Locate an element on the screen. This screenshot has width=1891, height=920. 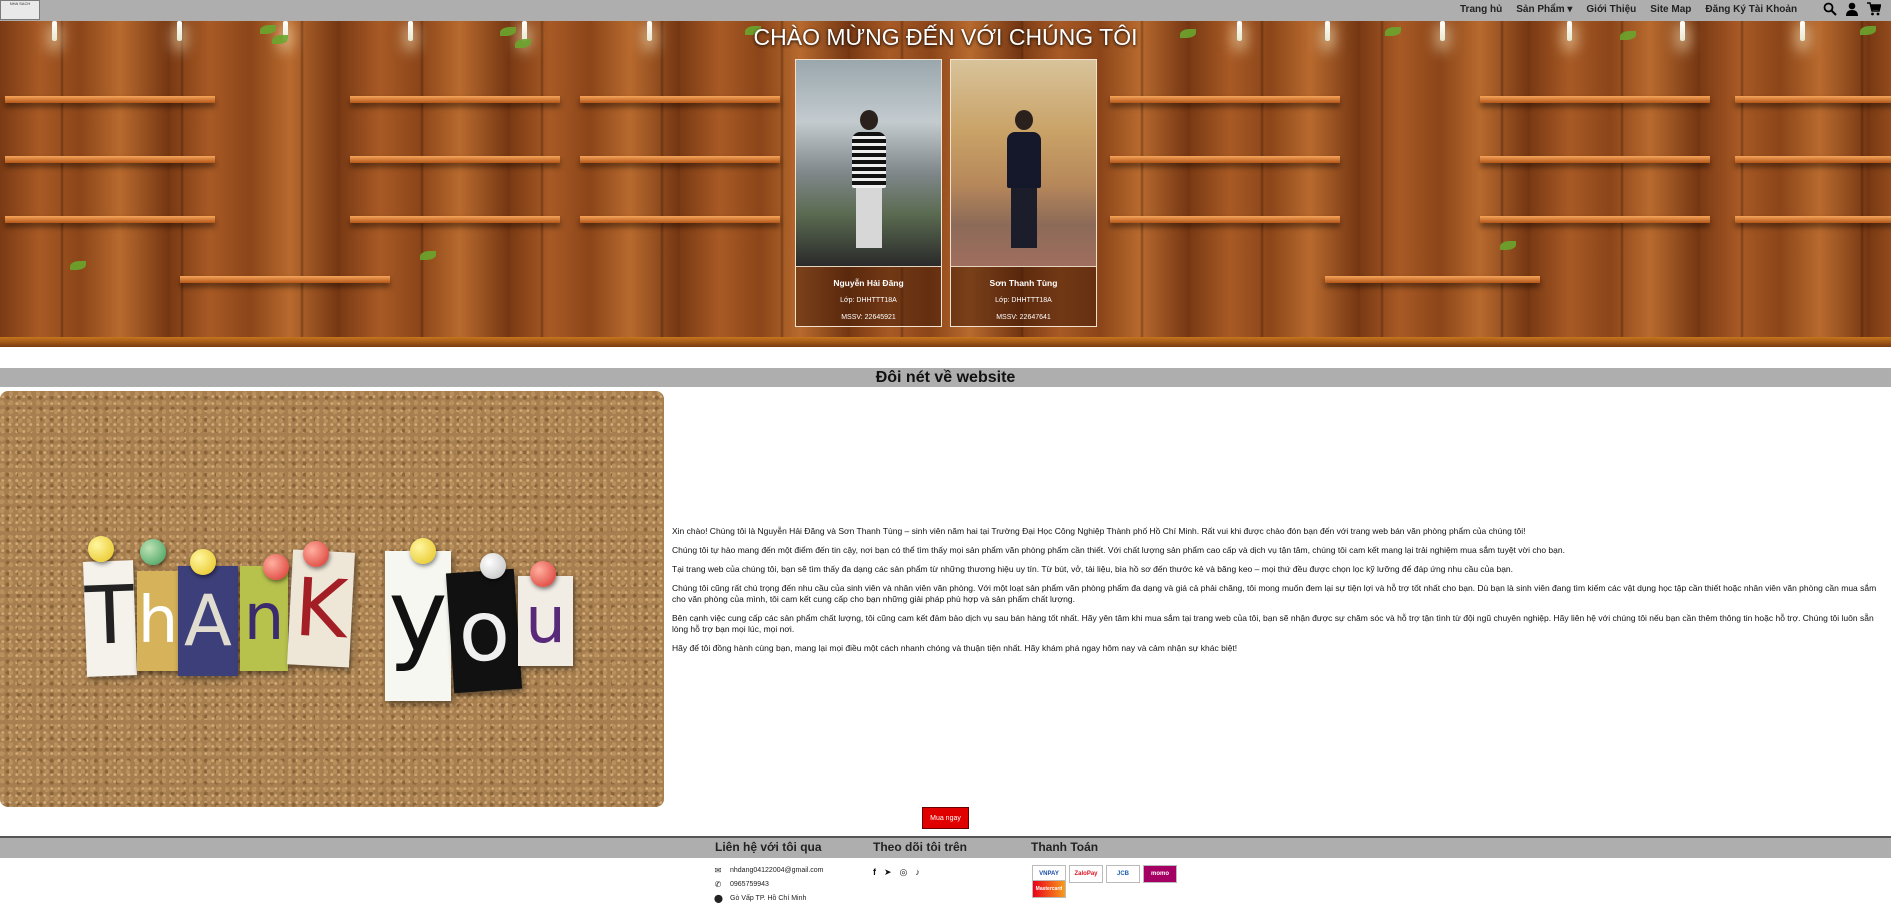
payment-methods-row2: Mastercard is located at coordinates (1049, 889).